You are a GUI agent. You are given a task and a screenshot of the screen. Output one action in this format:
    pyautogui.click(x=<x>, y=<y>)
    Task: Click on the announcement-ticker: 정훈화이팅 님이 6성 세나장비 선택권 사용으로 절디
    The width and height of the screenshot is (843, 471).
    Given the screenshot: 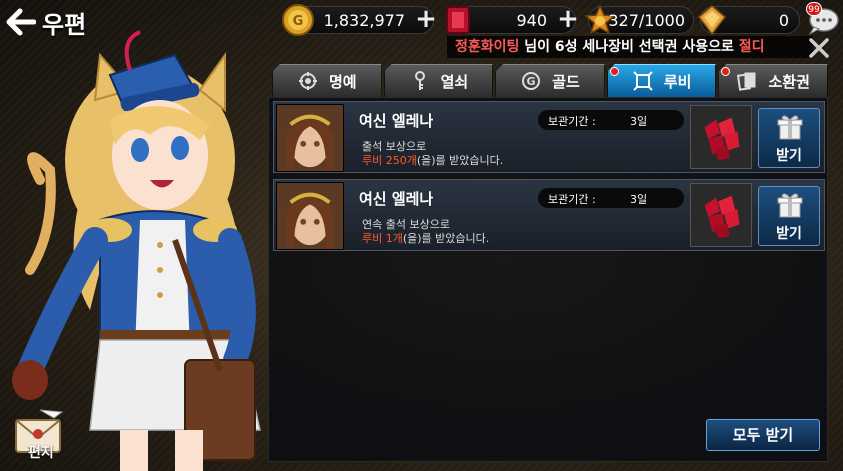 What is the action you would take?
    pyautogui.click(x=630, y=47)
    